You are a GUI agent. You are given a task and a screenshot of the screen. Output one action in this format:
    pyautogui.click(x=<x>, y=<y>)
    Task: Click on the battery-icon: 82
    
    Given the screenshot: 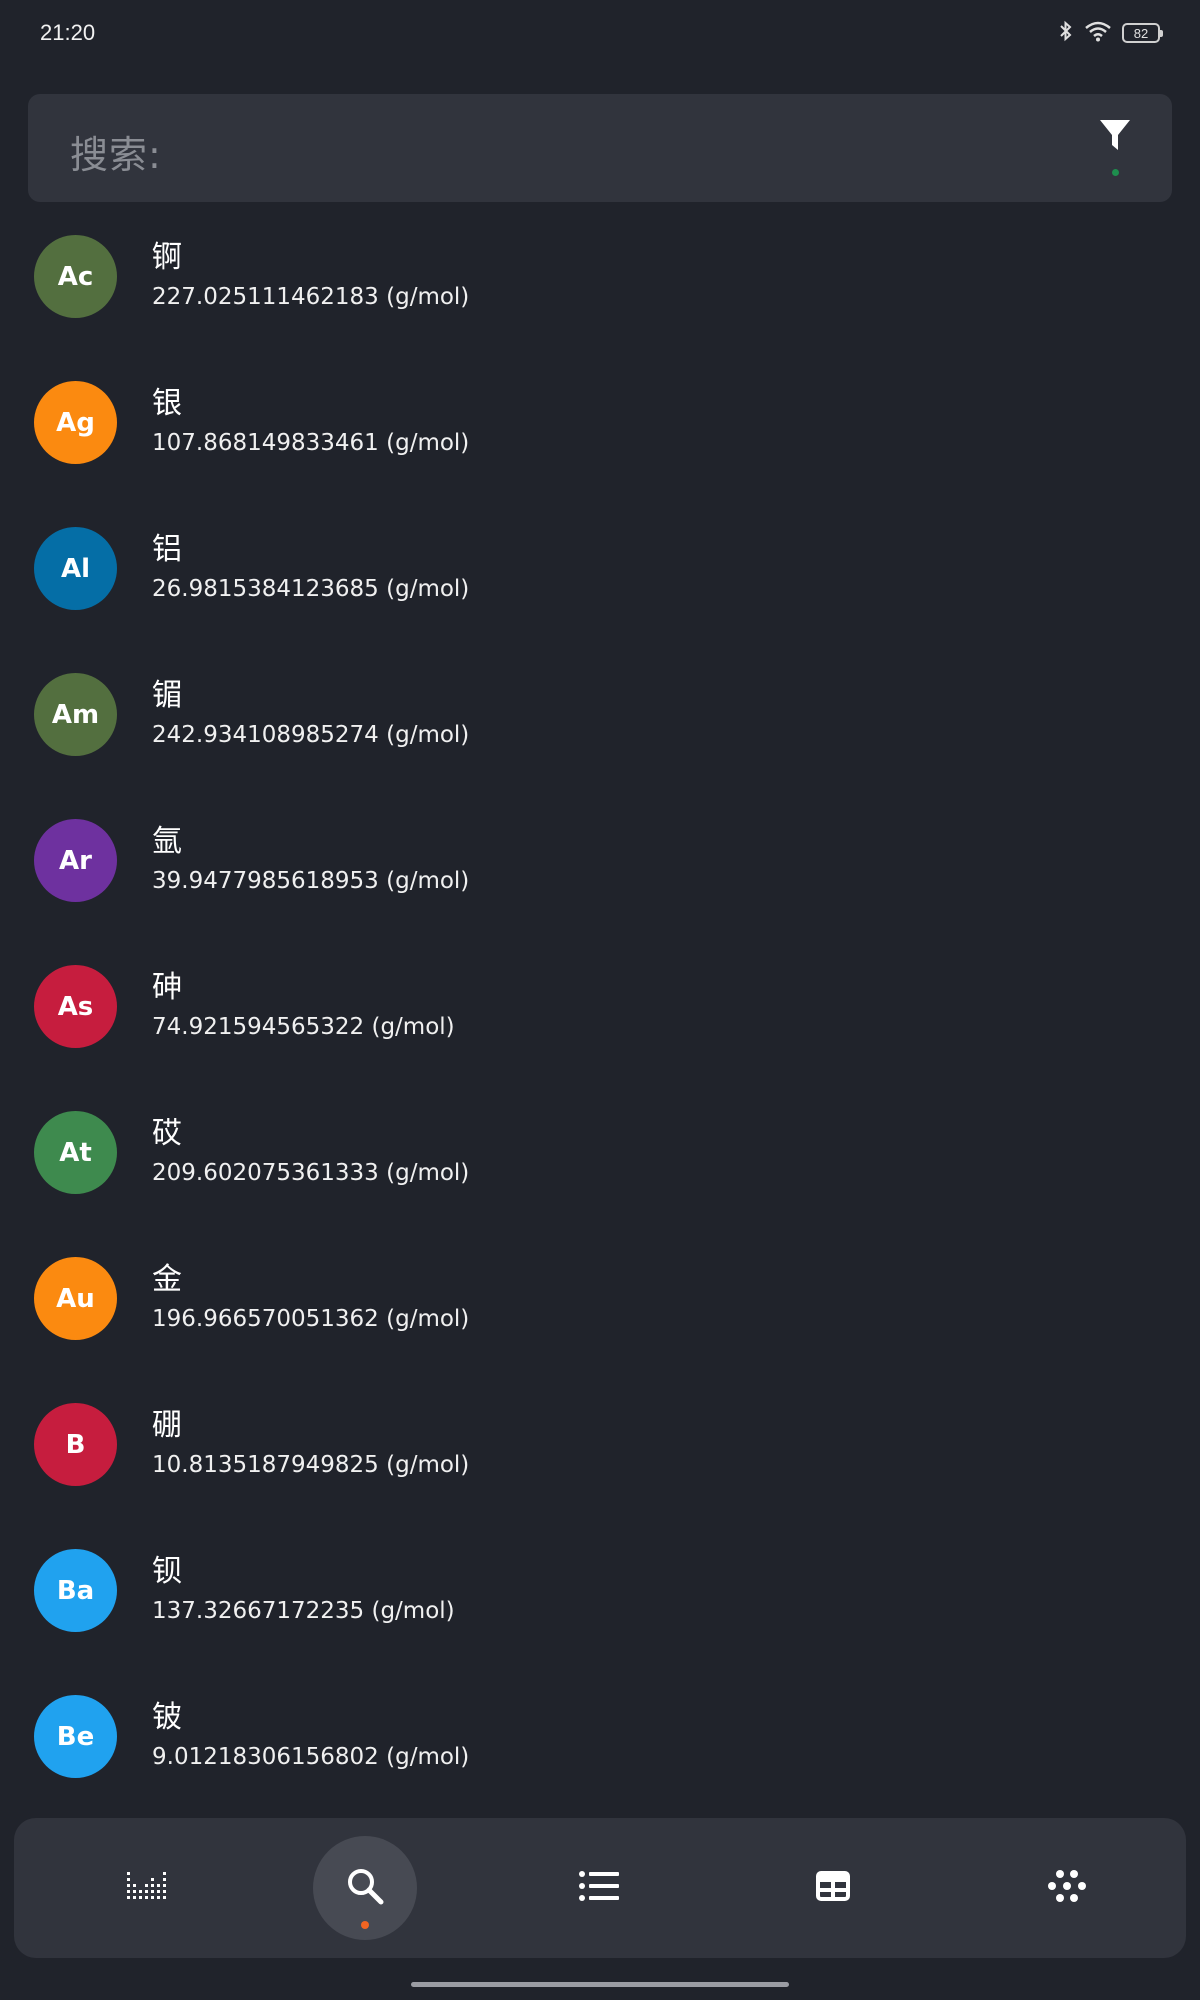 What is the action you would take?
    pyautogui.click(x=1142, y=33)
    